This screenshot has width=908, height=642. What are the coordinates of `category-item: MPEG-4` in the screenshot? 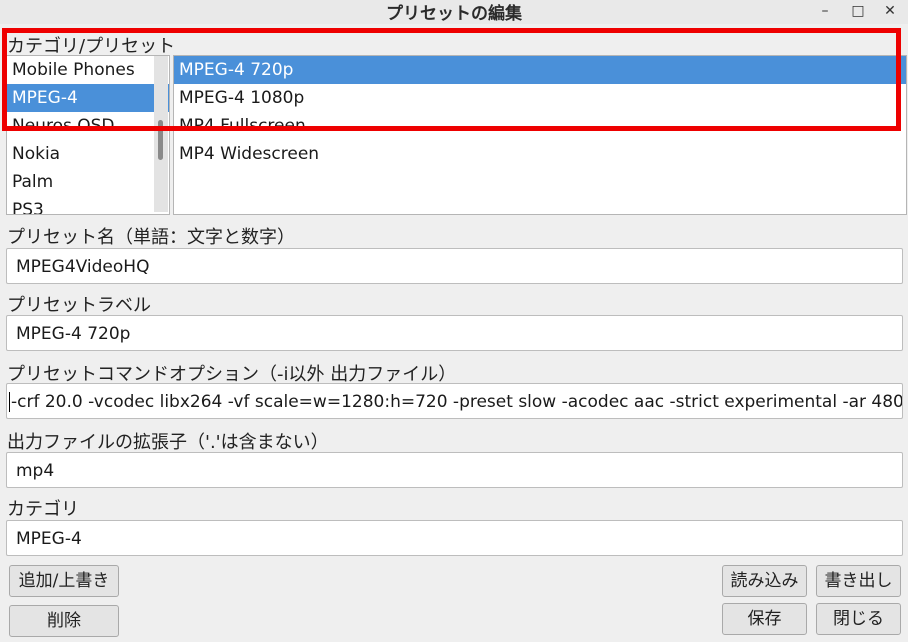 It's located at (88, 98).